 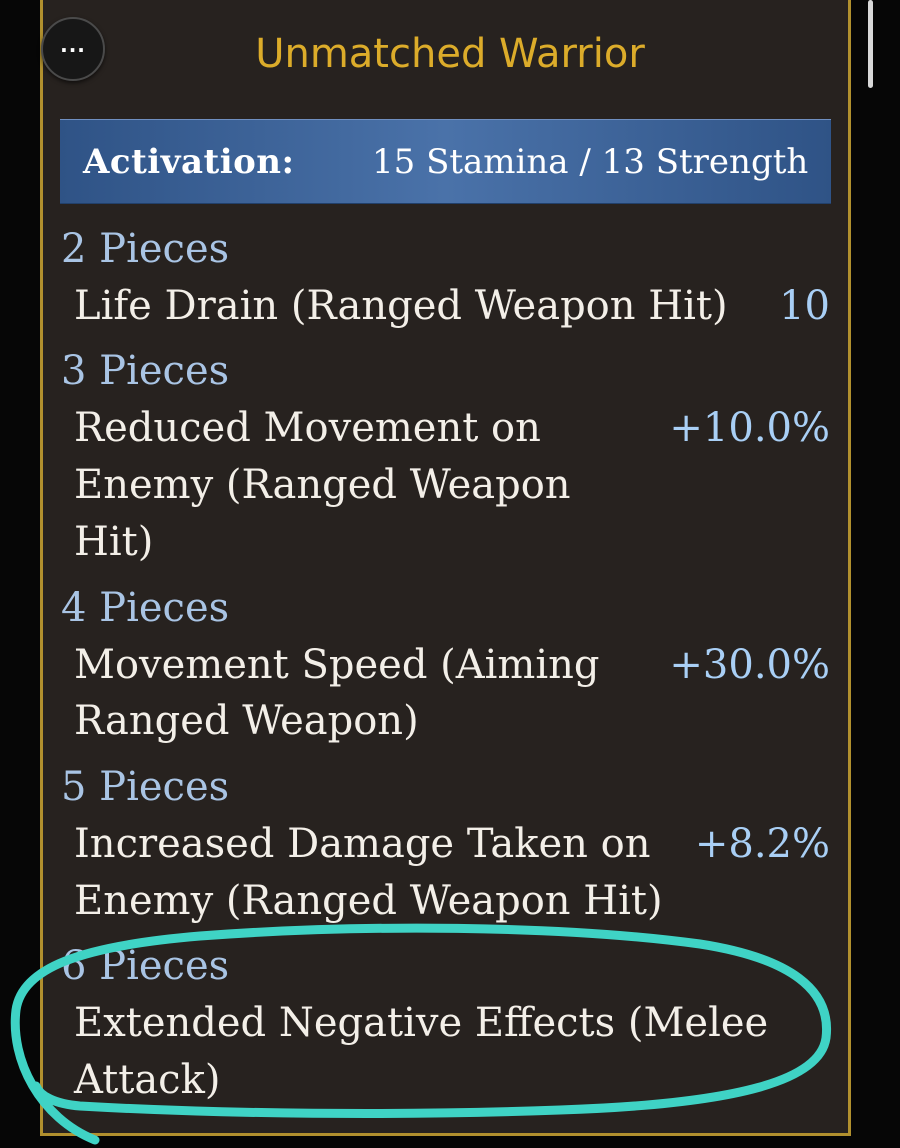 I want to click on activation-label: Activation:, so click(x=189, y=162).